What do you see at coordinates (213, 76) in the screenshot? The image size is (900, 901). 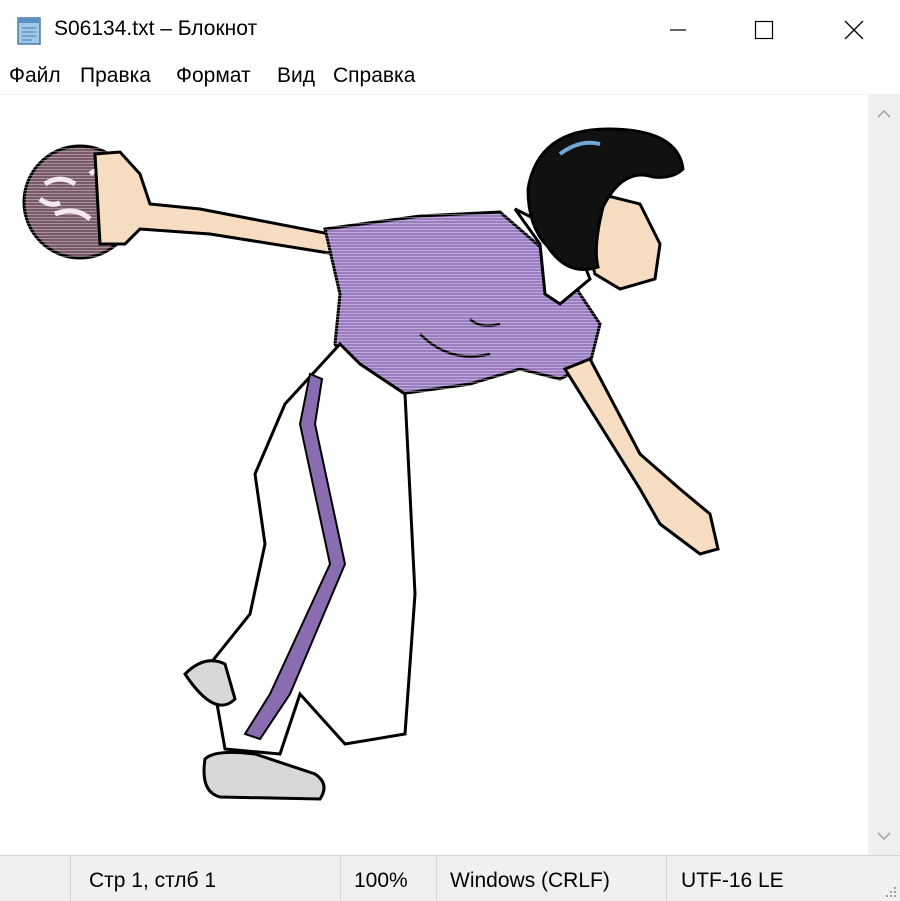 I see `menu-format: Формат` at bounding box center [213, 76].